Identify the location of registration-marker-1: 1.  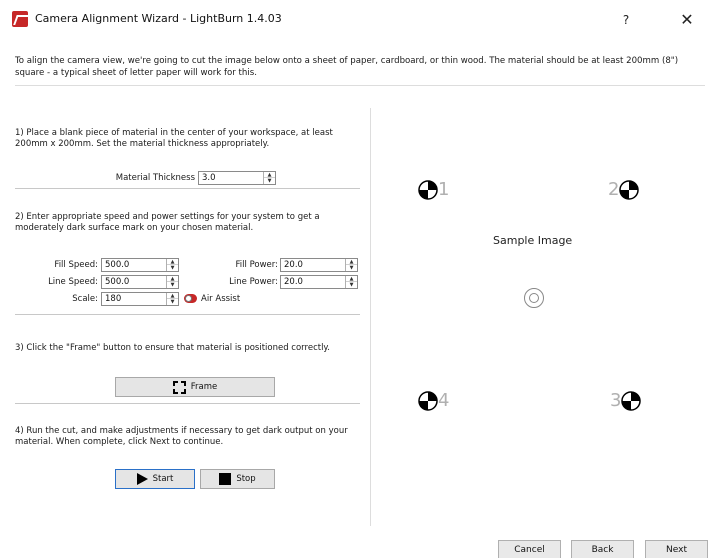
(433, 190).